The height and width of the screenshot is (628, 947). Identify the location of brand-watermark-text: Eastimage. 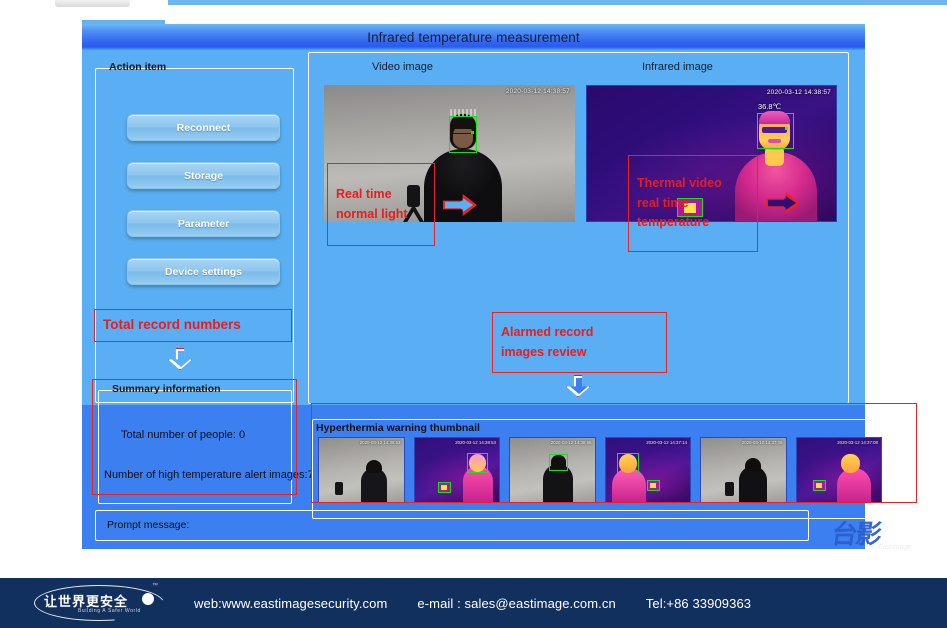
(895, 547).